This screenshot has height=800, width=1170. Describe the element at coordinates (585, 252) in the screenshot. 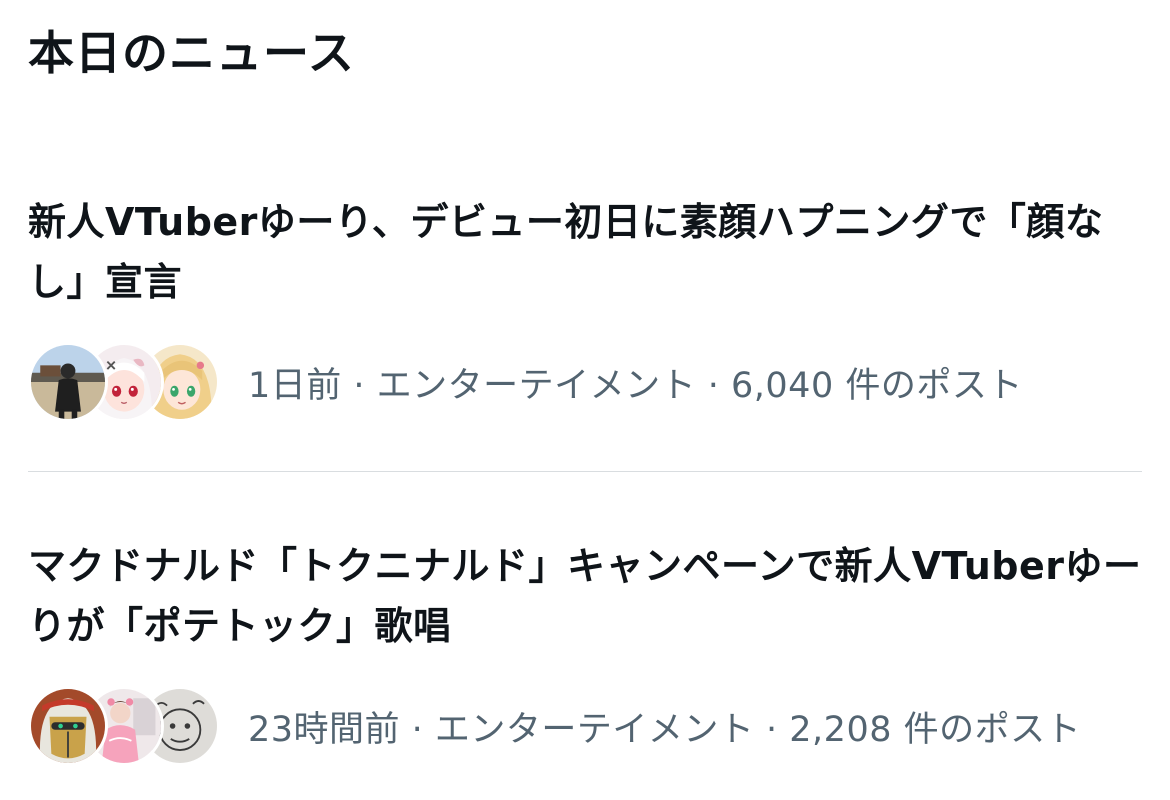

I see `news-headline: 新人VTuberゆーり、デビュー初日に素顔ハプニングで「顔なし」宣言` at that location.